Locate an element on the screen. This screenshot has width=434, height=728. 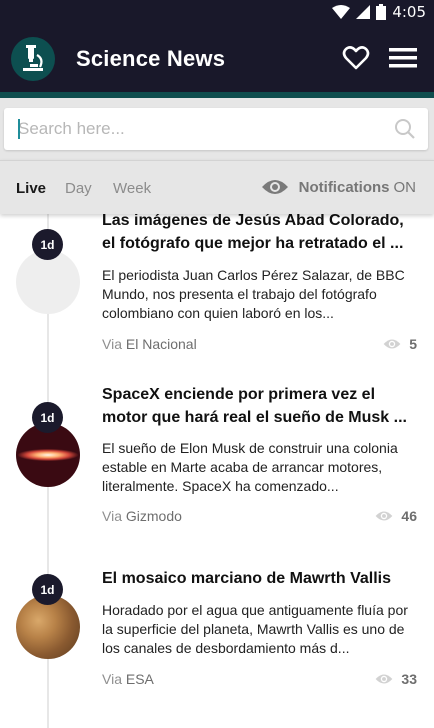
article-title: El mosaico marciano de Mawrth Vallis is located at coordinates (261, 578).